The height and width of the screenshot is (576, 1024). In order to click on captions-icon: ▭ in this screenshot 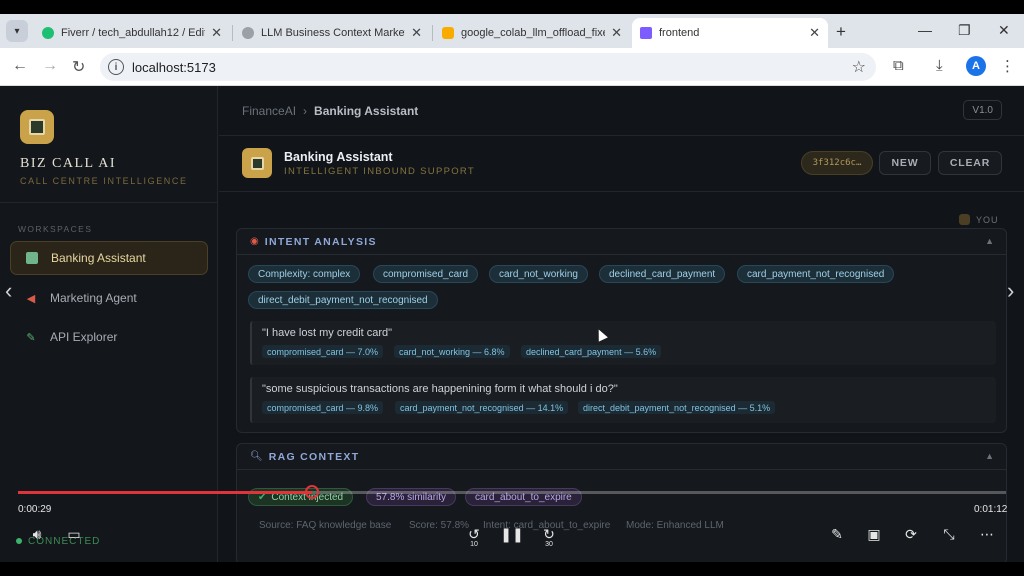, I will do `click(74, 534)`.